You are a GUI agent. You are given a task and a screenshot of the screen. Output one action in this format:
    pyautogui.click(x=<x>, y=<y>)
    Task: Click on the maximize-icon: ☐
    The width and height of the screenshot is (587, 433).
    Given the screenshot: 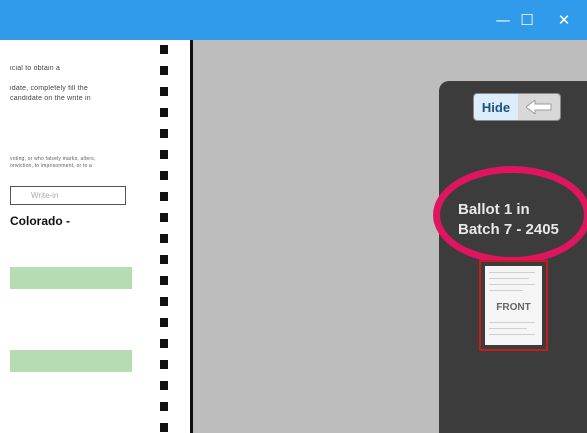 What is the action you would take?
    pyautogui.click(x=527, y=20)
    